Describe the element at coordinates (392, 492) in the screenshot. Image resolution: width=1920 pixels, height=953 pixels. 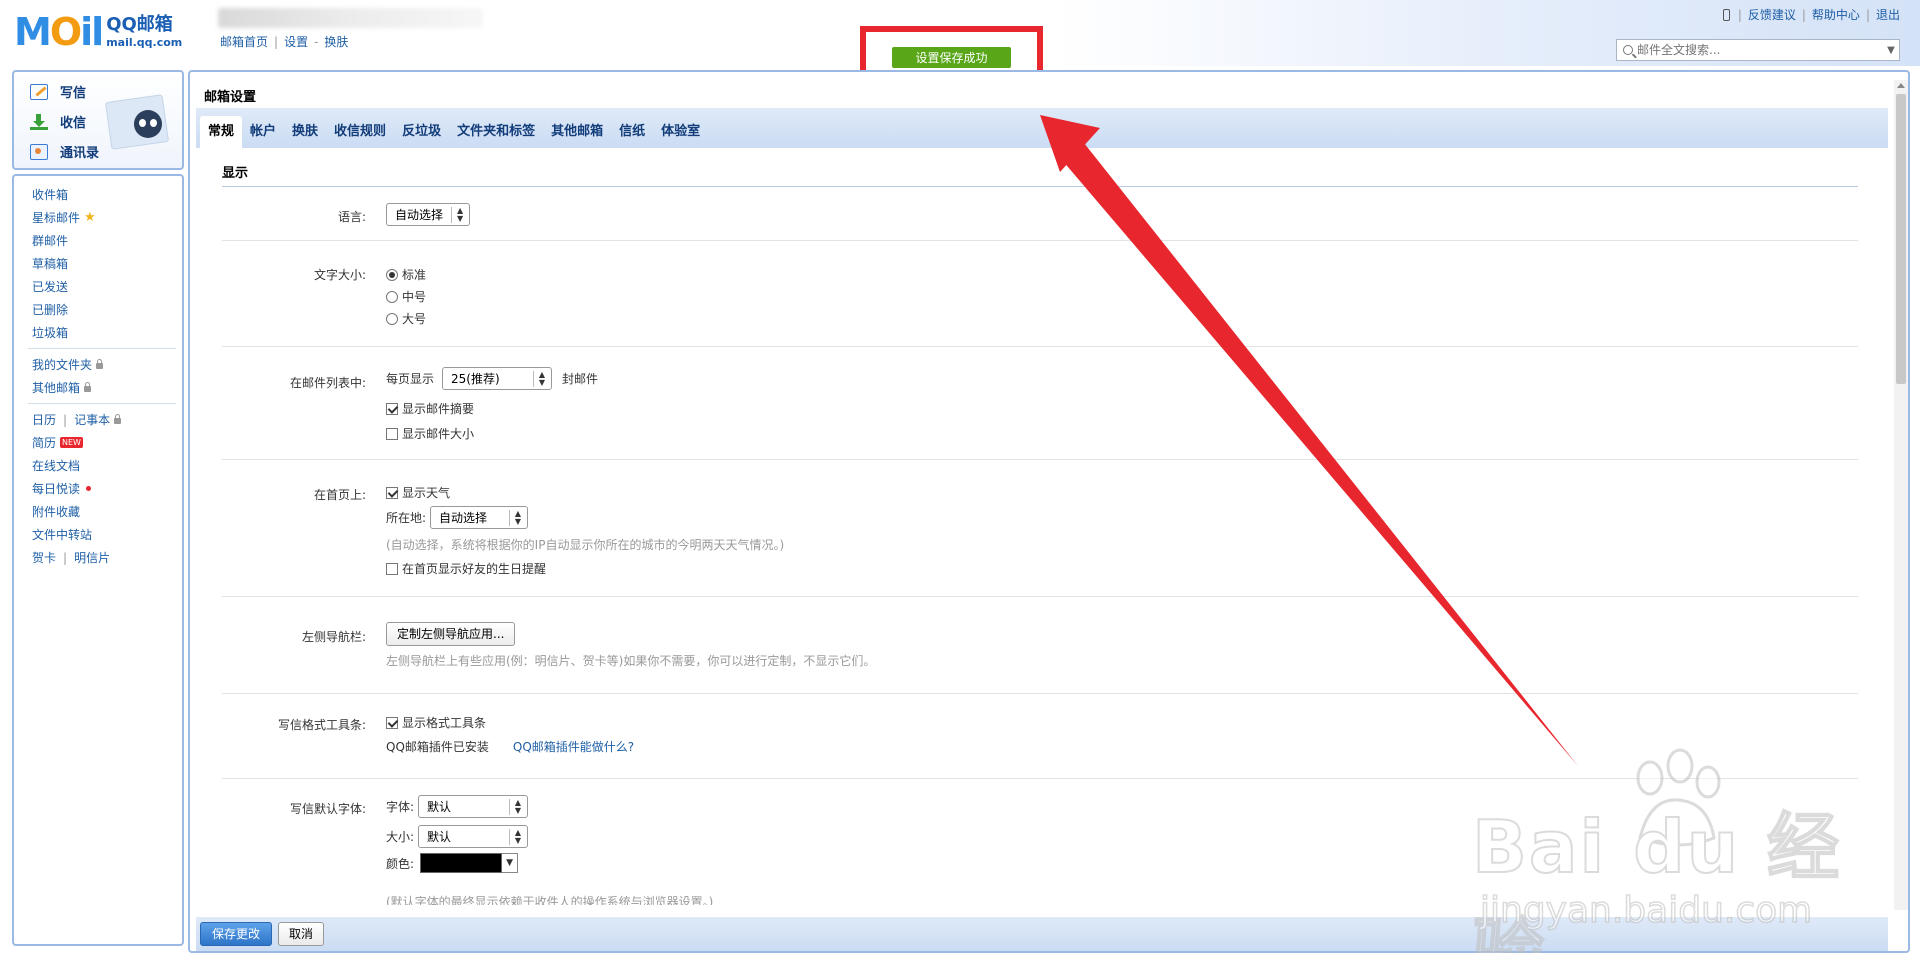
I see `checkbox-show-weather` at that location.